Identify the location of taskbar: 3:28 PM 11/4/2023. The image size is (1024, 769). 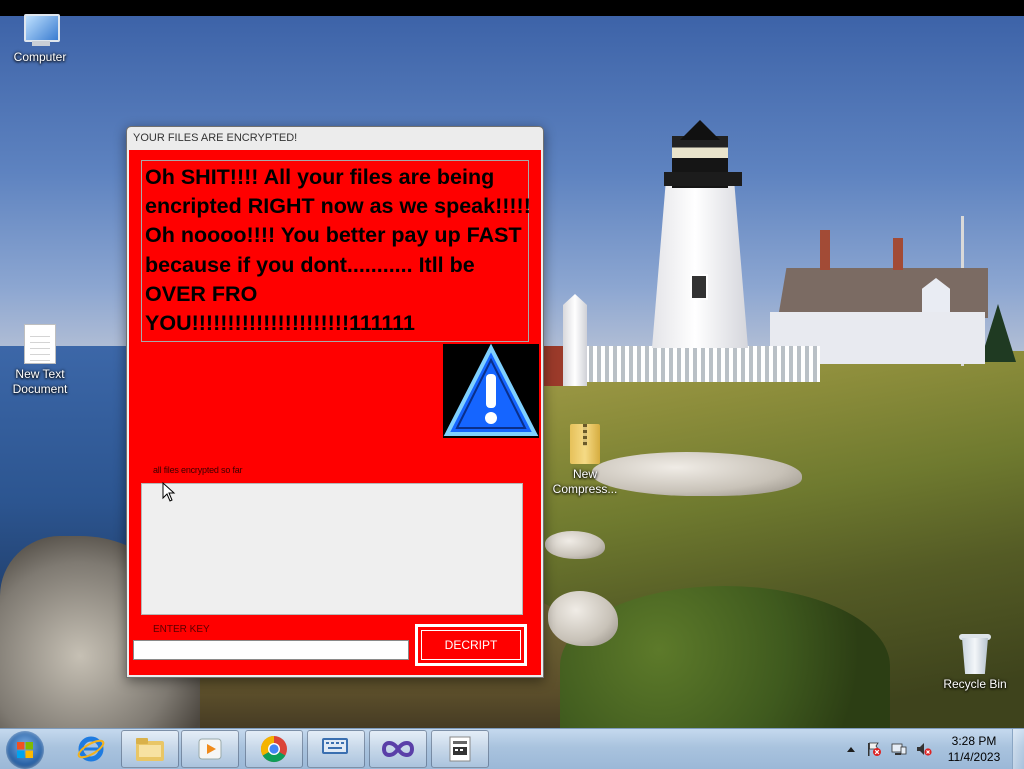
(512, 748).